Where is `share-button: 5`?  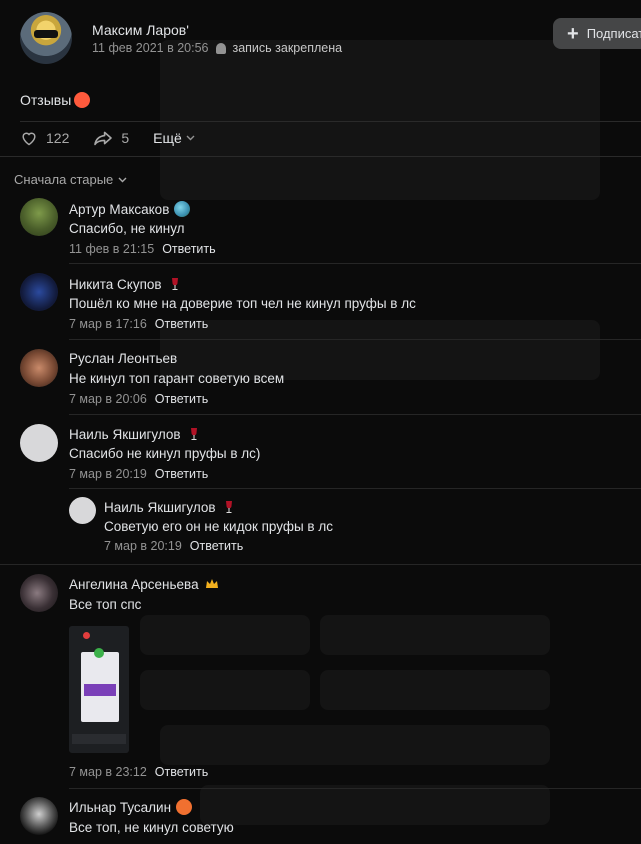 share-button: 5 is located at coordinates (111, 138).